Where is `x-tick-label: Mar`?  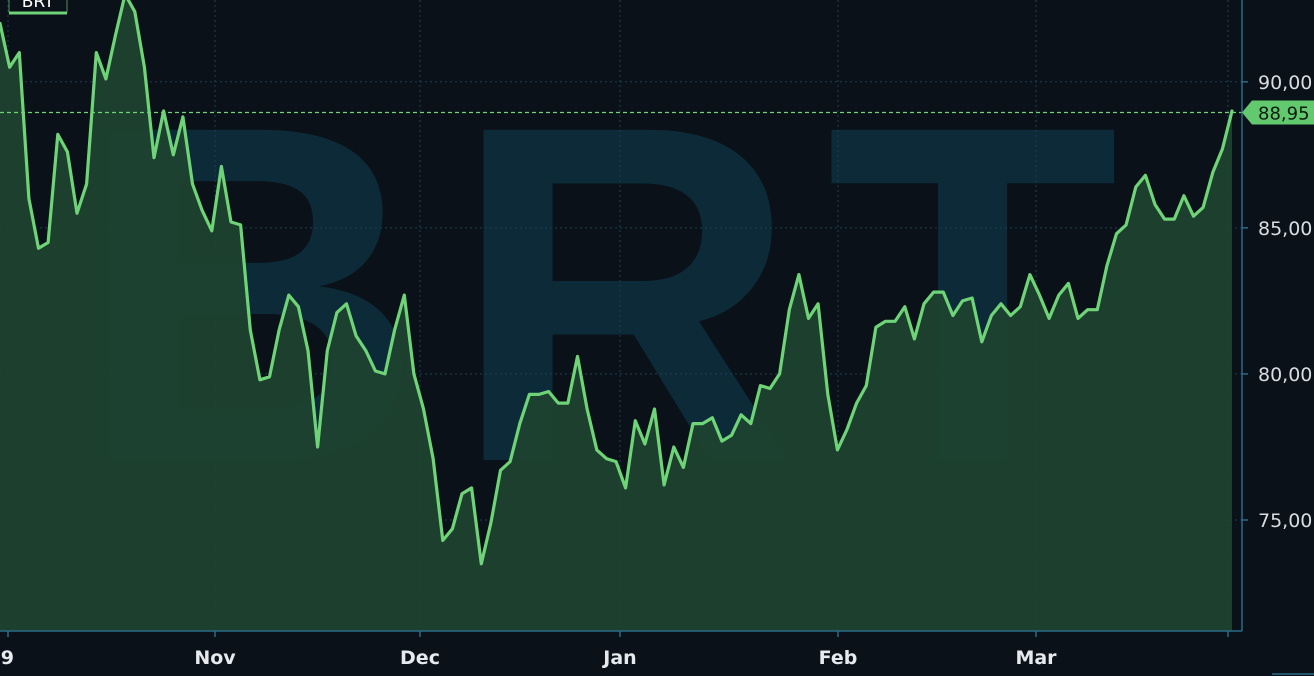 x-tick-label: Mar is located at coordinates (1036, 658).